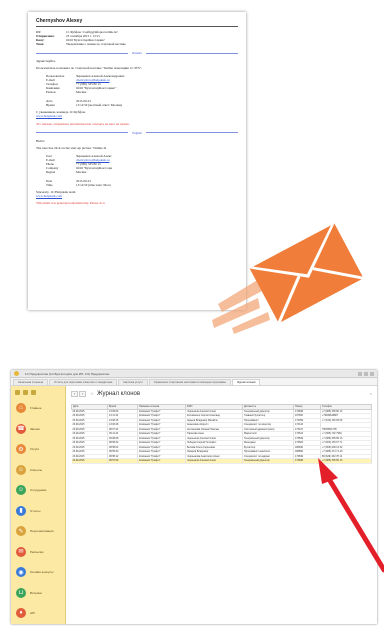 Image resolution: width=384 pixels, height=631 pixels. I want to click on favorite-star-icon: ☆, so click(92, 394).